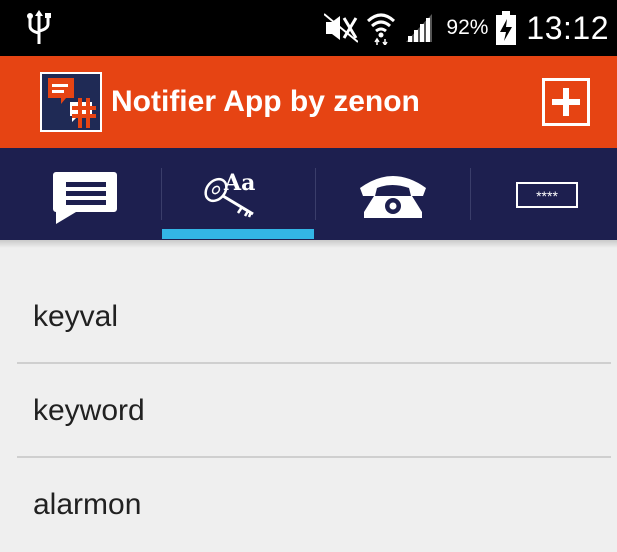 This screenshot has height=552, width=617. Describe the element at coordinates (265, 101) in the screenshot. I see `app-title: Notifier App by zenon` at that location.